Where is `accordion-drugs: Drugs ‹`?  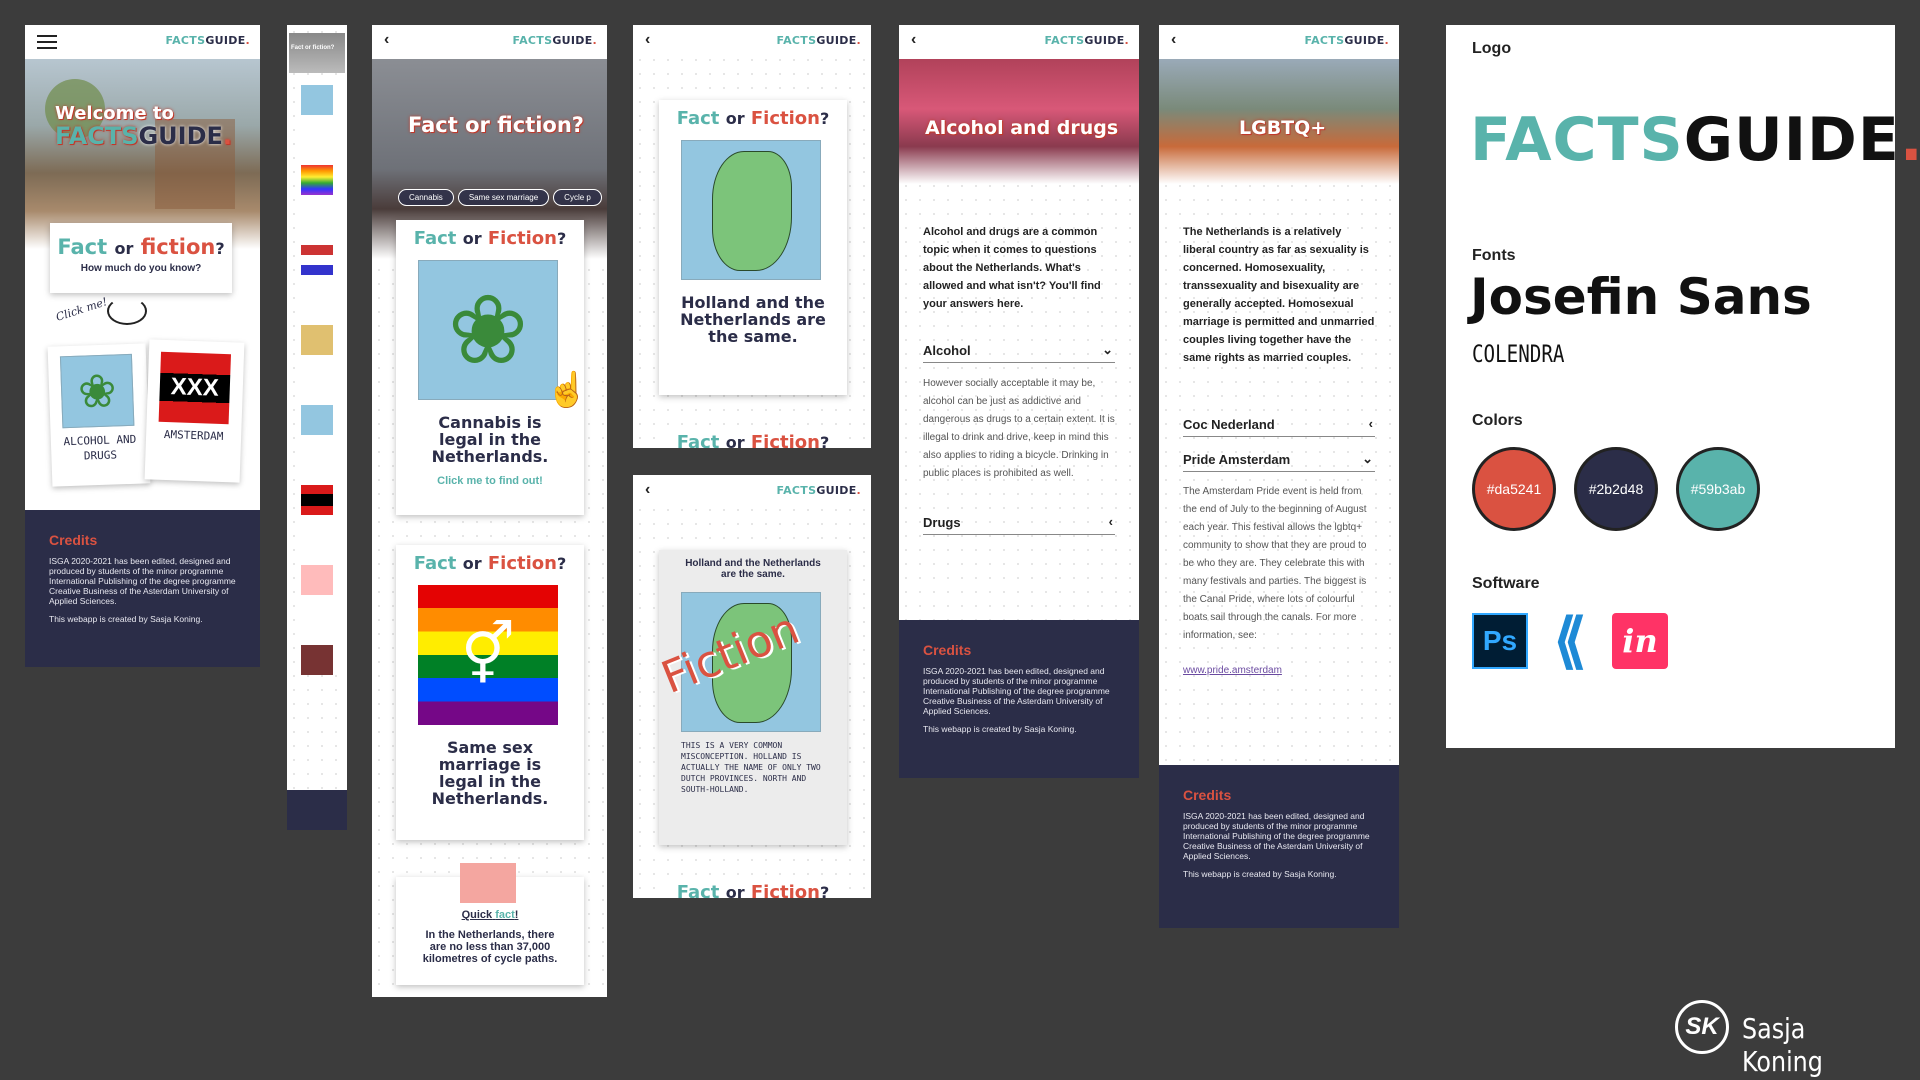 accordion-drugs: Drugs ‹ is located at coordinates (1019, 524).